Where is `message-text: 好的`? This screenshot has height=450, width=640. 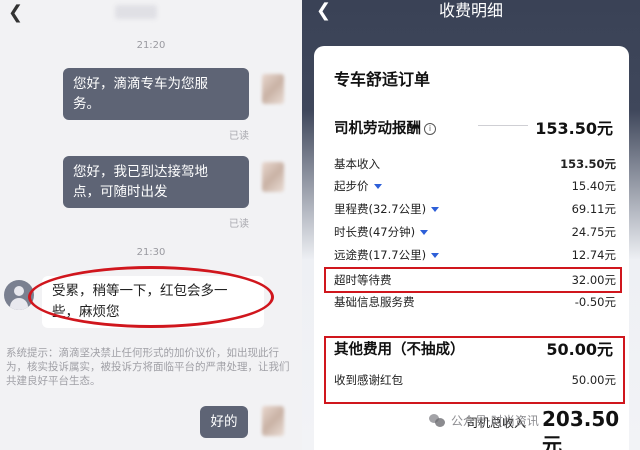 message-text: 好的 is located at coordinates (224, 422).